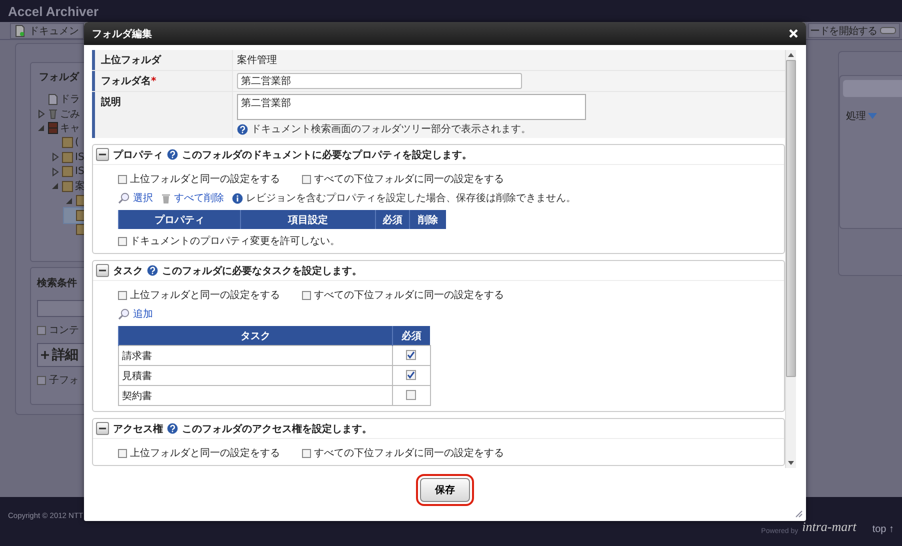 The image size is (902, 546). What do you see at coordinates (255, 336) in the screenshot?
I see `column-header: タスク` at bounding box center [255, 336].